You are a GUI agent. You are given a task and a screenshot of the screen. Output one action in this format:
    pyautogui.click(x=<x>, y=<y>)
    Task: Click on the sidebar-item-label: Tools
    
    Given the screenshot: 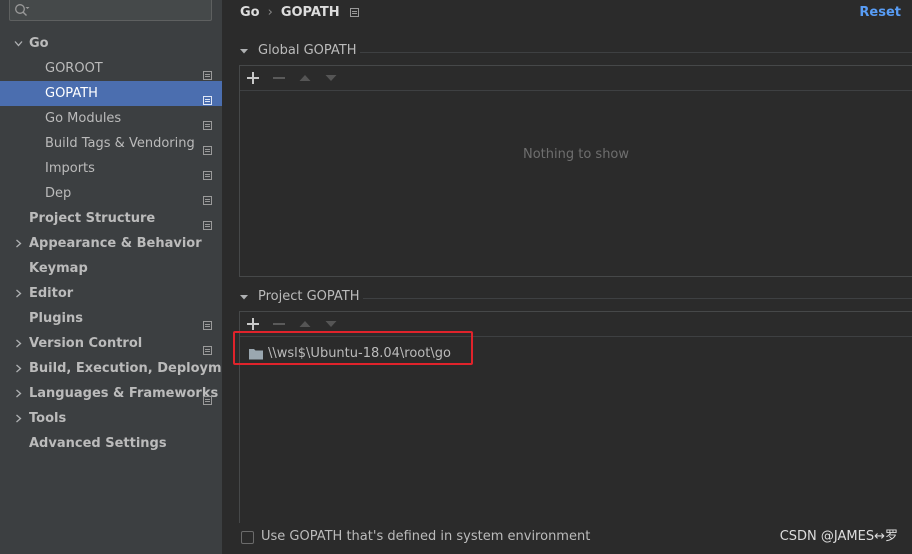 What is the action you would take?
    pyautogui.click(x=48, y=418)
    